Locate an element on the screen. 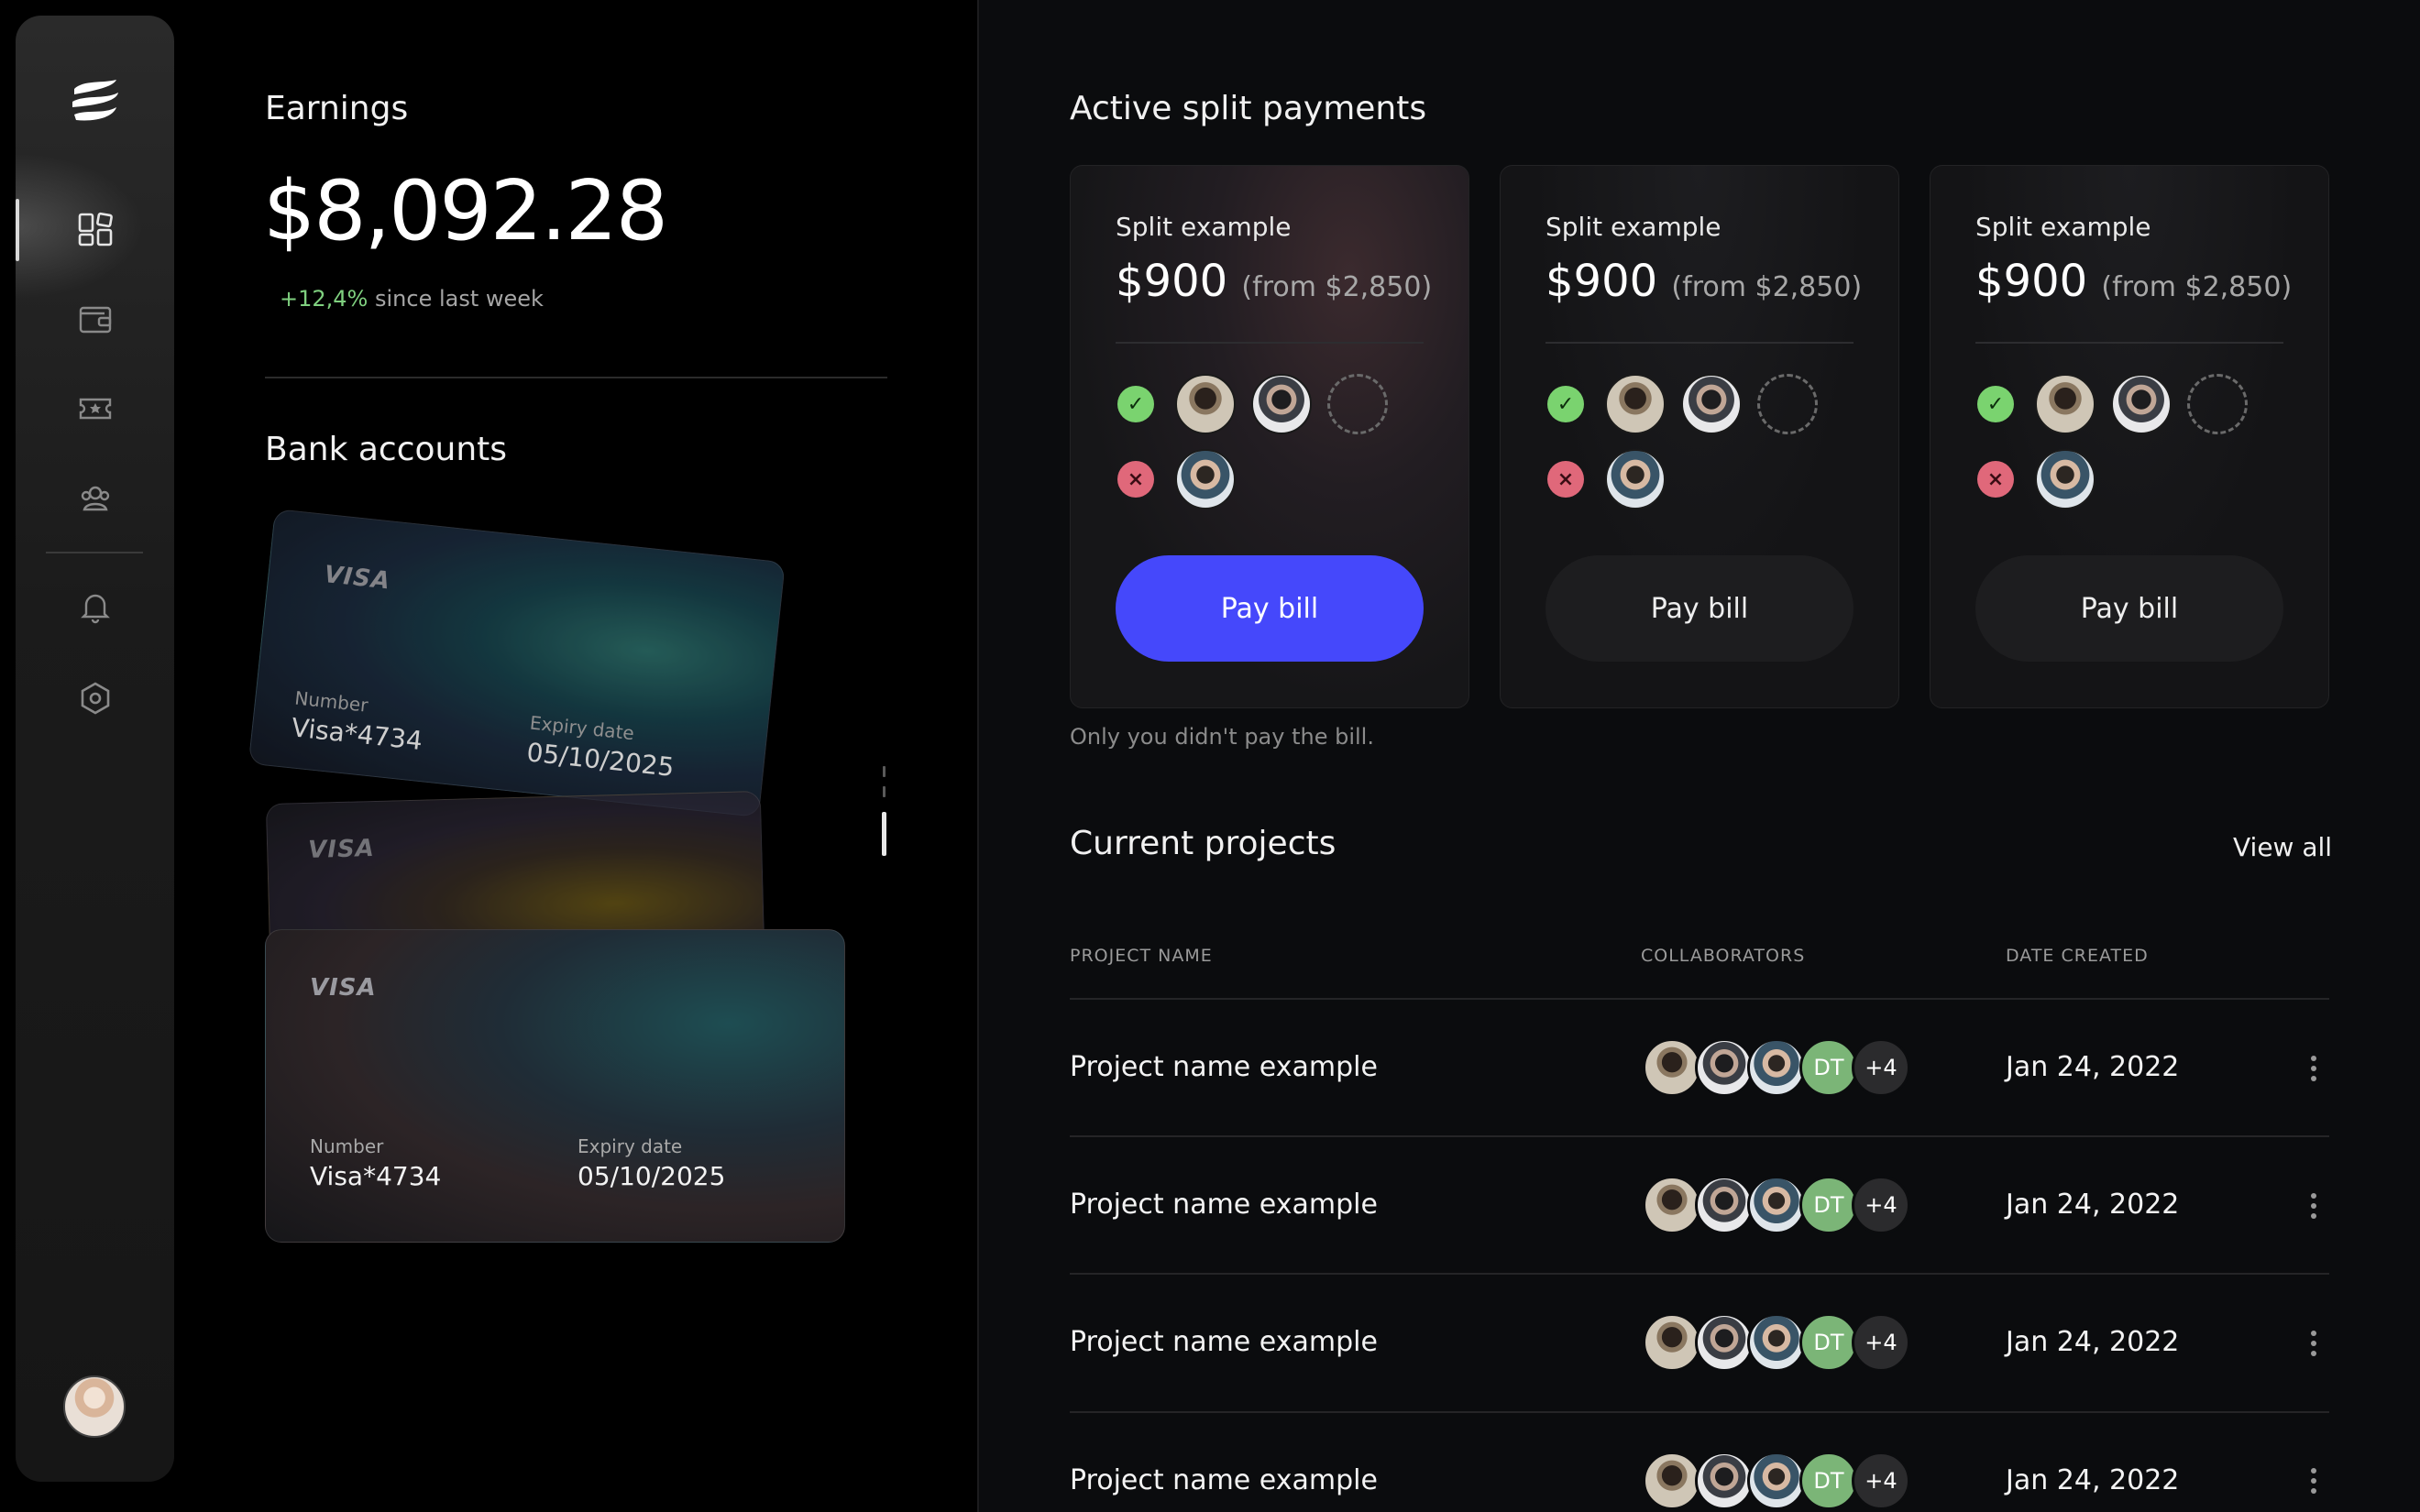  sidebar is located at coordinates (95, 749).